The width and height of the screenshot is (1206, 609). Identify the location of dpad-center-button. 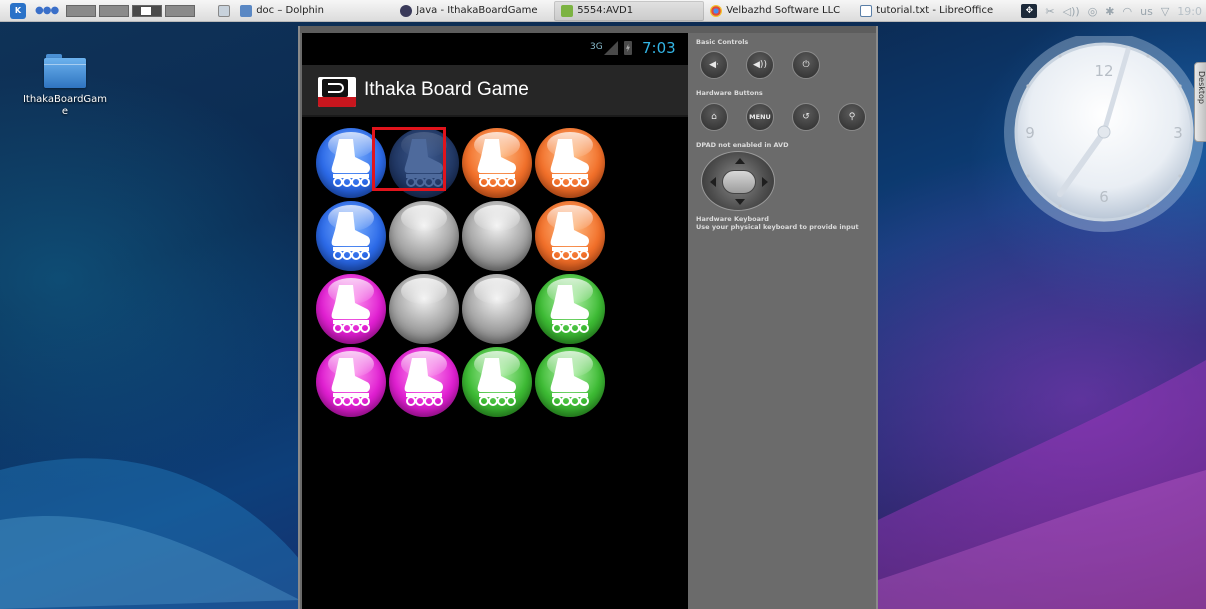
(739, 182).